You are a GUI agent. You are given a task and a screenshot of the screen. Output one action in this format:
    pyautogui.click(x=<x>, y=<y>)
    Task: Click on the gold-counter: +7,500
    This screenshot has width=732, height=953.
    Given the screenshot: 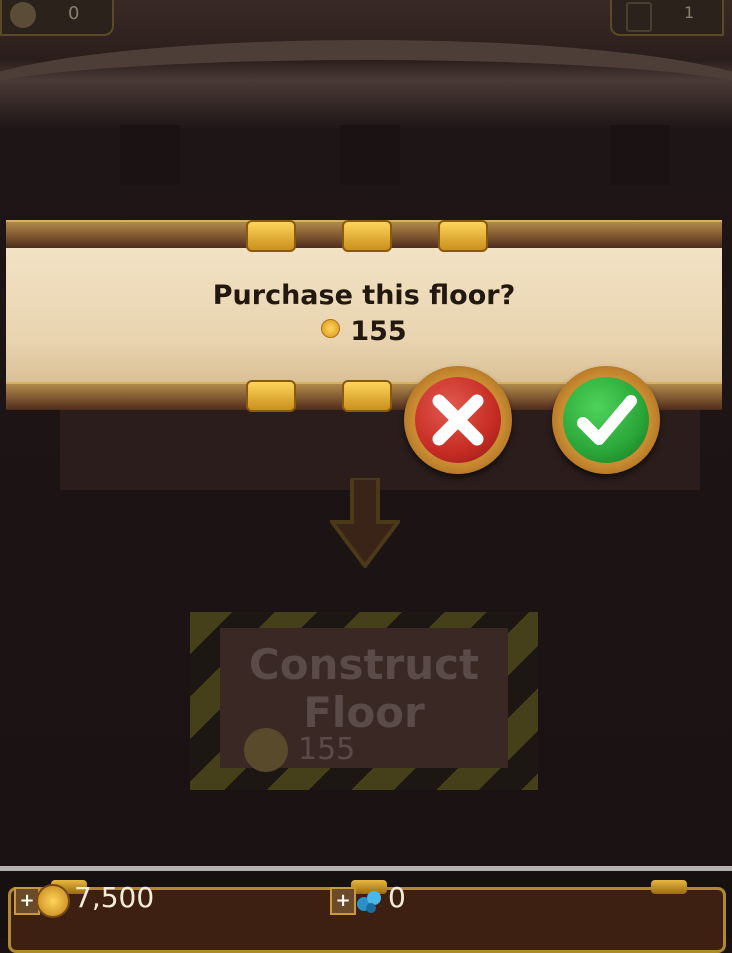 What is the action you would take?
    pyautogui.click(x=164, y=901)
    